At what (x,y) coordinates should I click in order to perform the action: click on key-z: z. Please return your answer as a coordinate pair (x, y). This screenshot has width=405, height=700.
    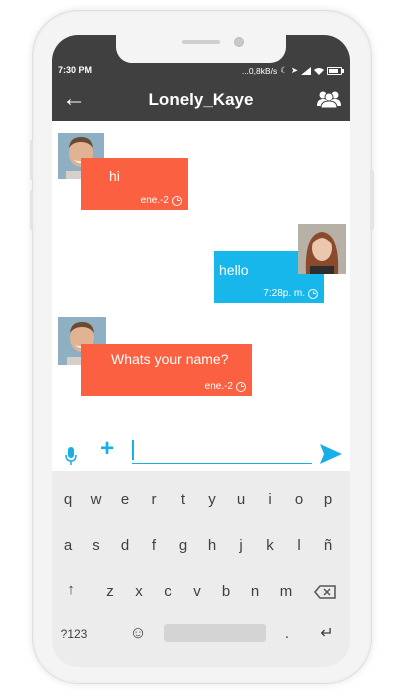
    Looking at the image, I should click on (110, 591).